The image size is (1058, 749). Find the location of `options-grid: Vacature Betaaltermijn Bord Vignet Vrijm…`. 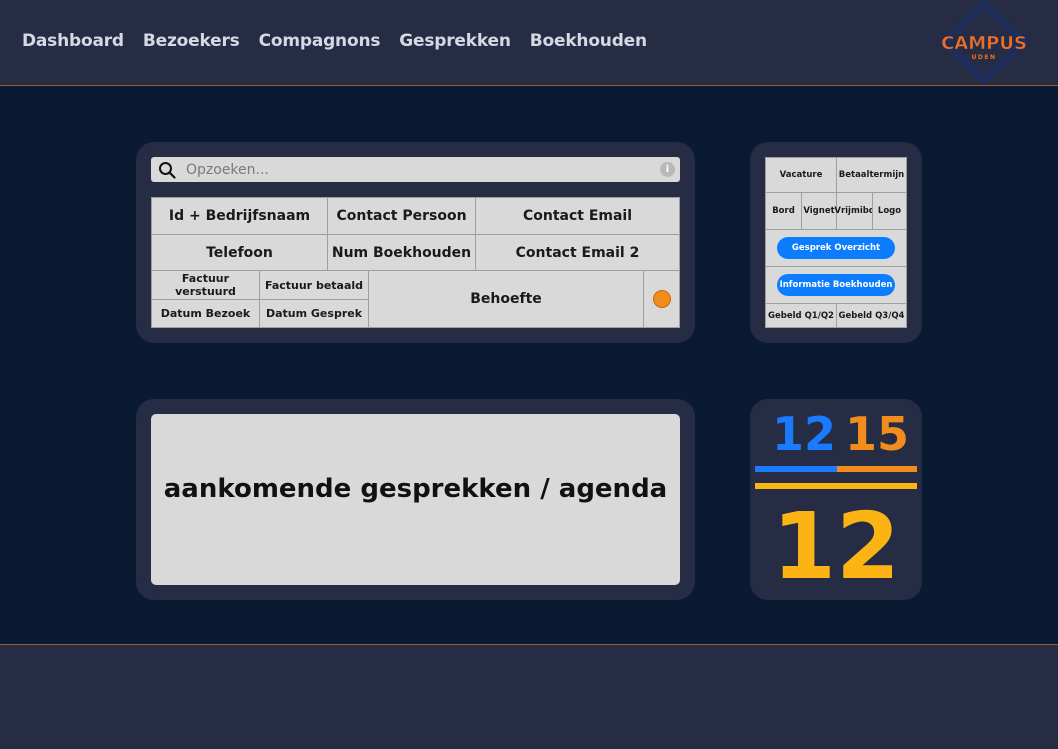

options-grid: Vacature Betaaltermijn Bord Vignet Vrijm… is located at coordinates (836, 242).